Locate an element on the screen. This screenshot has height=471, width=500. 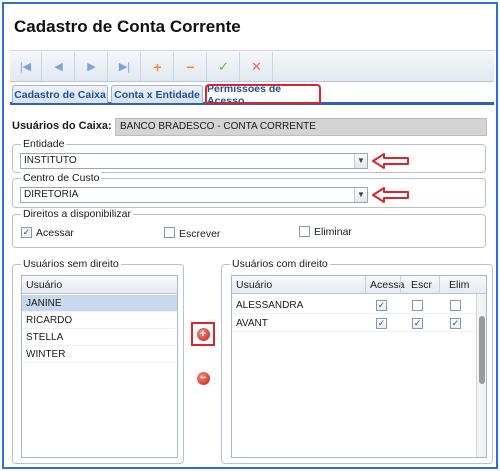
usuario-cell: AVANT is located at coordinates (252, 323).